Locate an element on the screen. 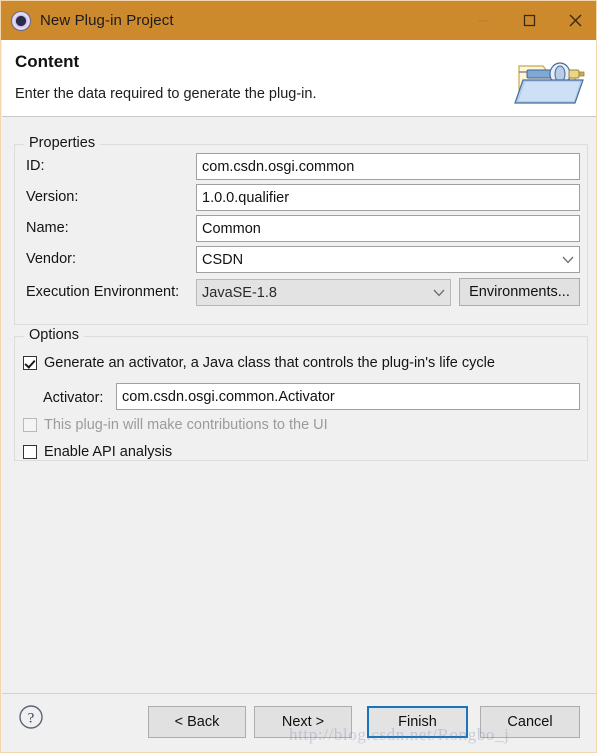 The width and height of the screenshot is (597, 753). version-input is located at coordinates (388, 197).